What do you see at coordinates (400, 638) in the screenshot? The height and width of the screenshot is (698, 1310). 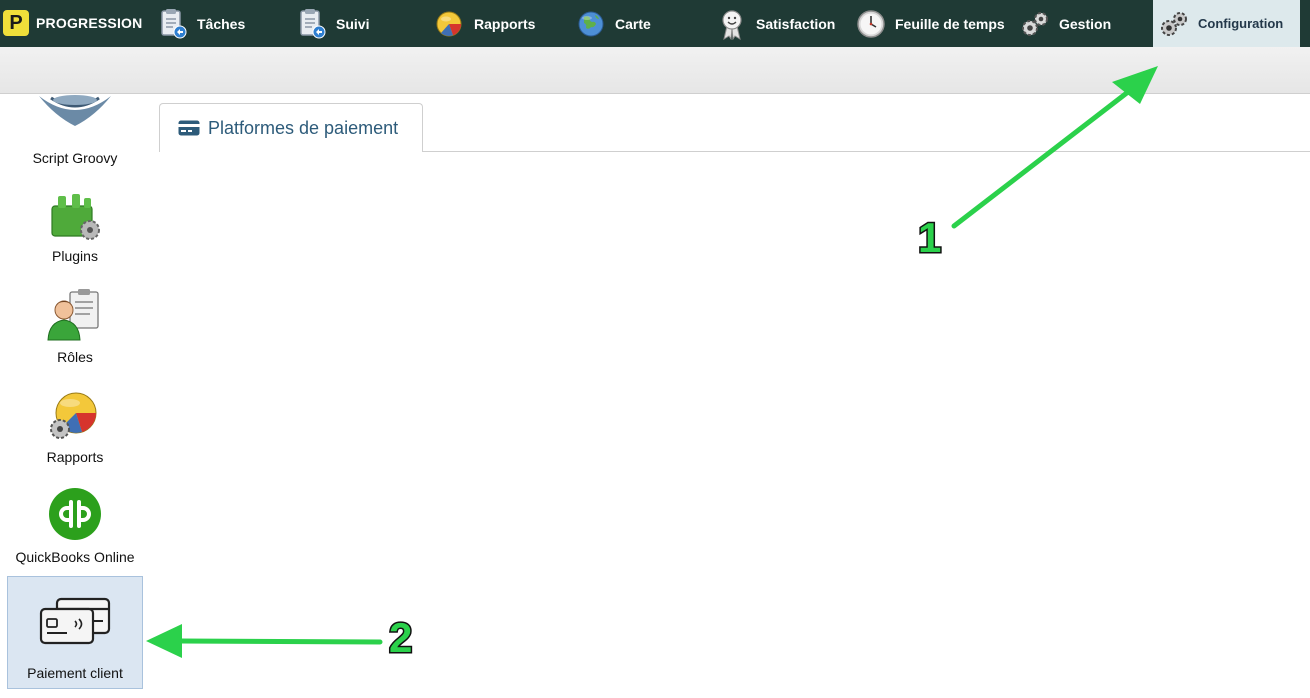 I see `annotation-number-2: 2` at bounding box center [400, 638].